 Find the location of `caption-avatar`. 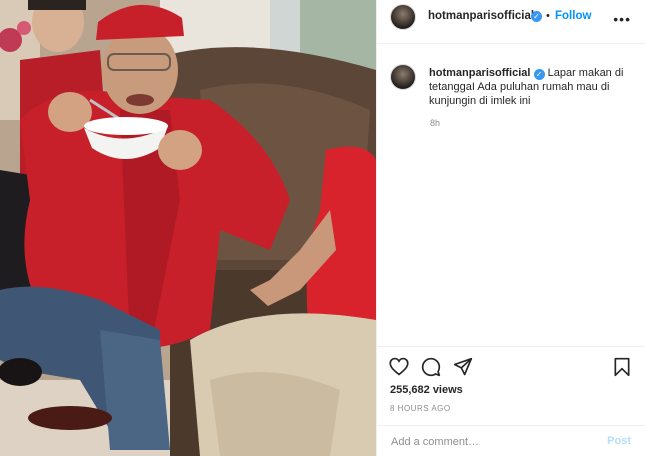

caption-avatar is located at coordinates (403, 77).